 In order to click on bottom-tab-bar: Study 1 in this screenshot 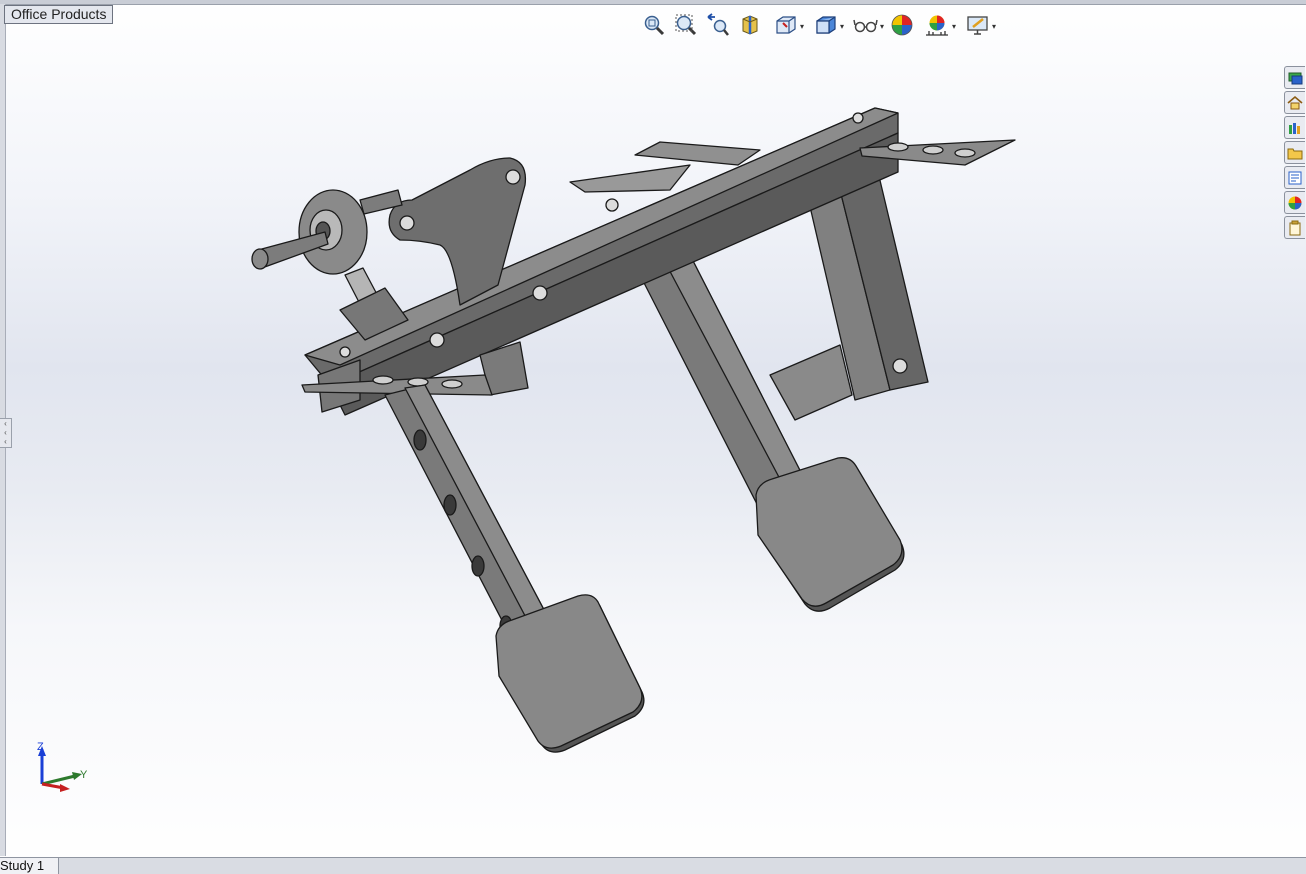, I will do `click(653, 865)`.